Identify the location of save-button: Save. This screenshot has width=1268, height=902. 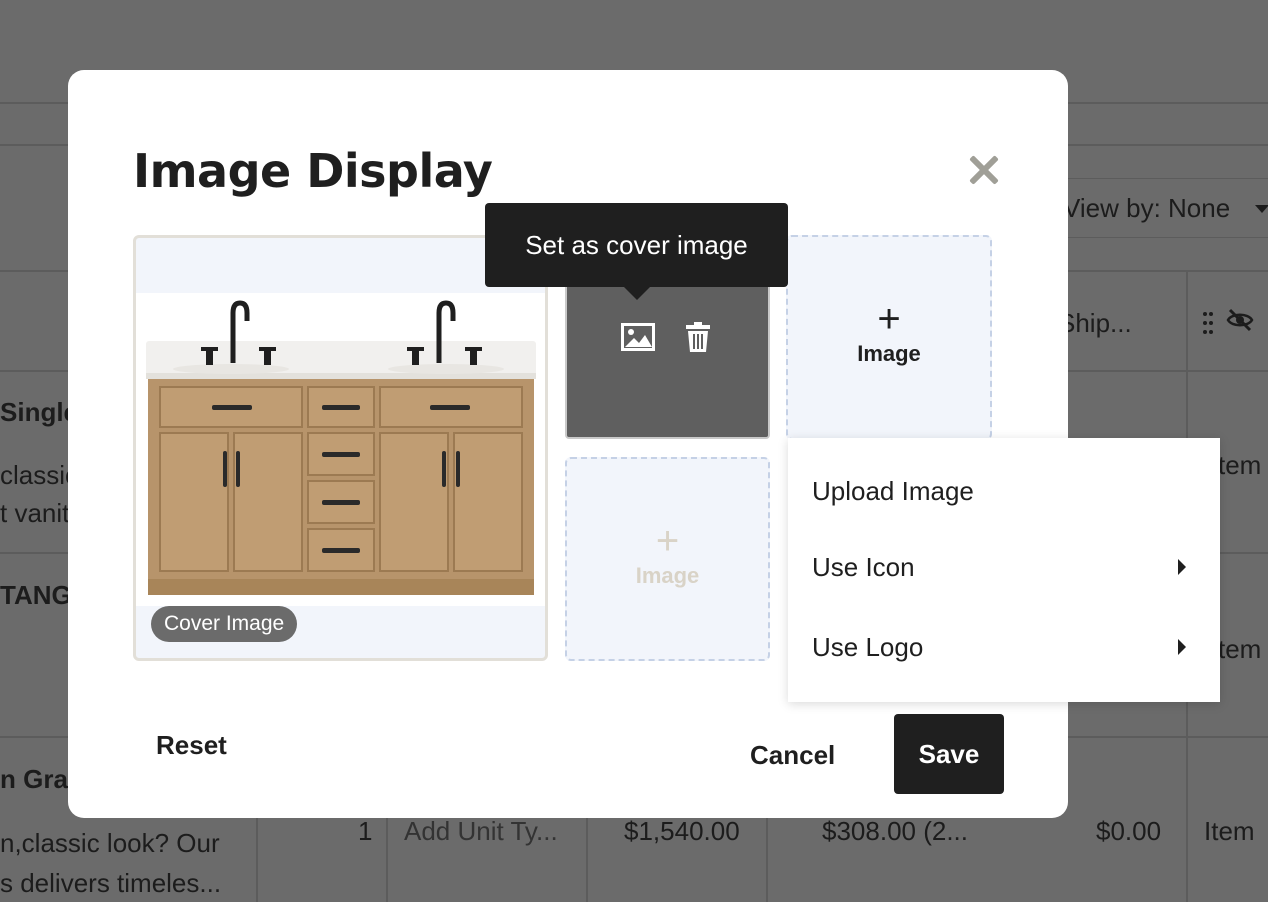
(949, 754).